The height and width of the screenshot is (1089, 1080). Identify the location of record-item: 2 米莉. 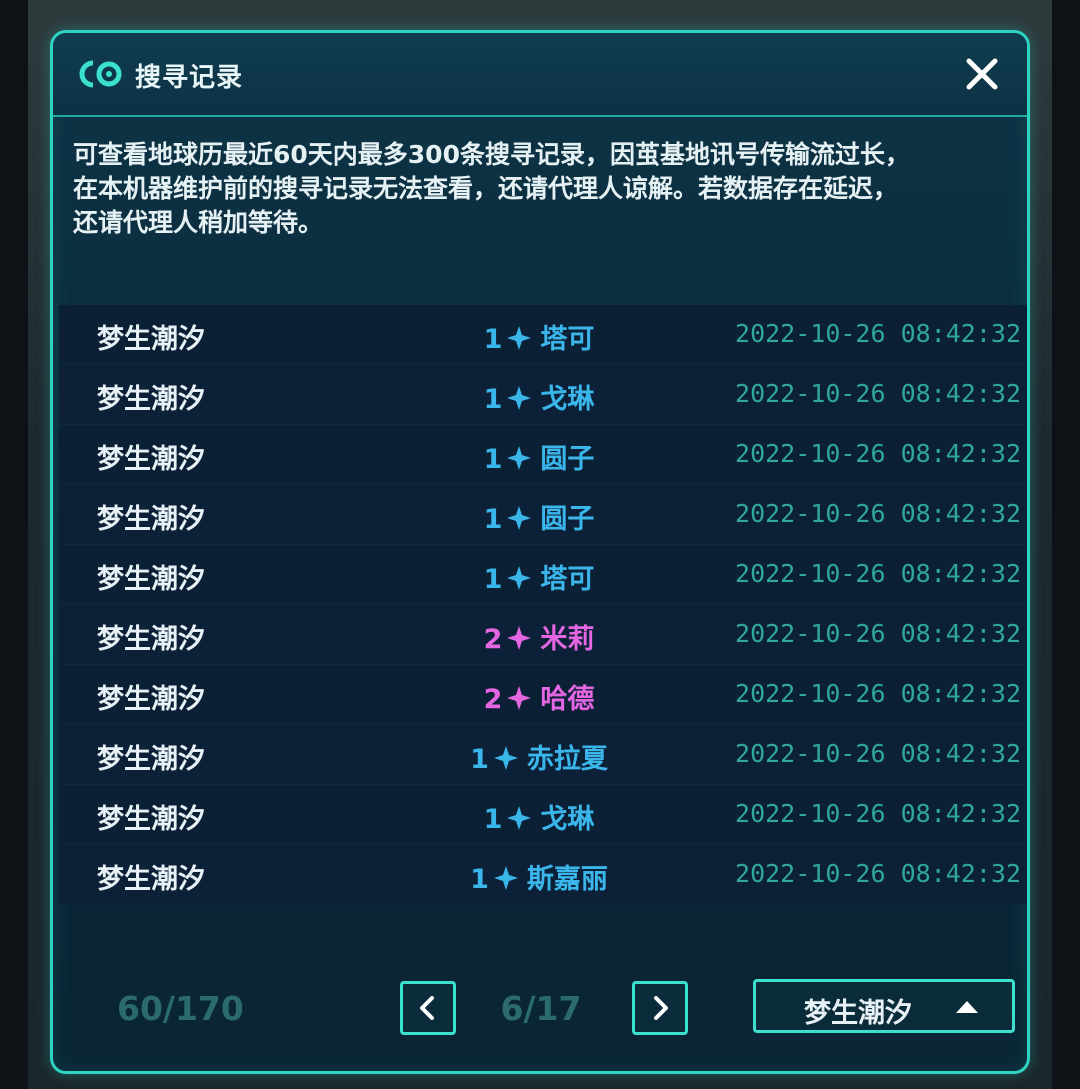
(539, 636).